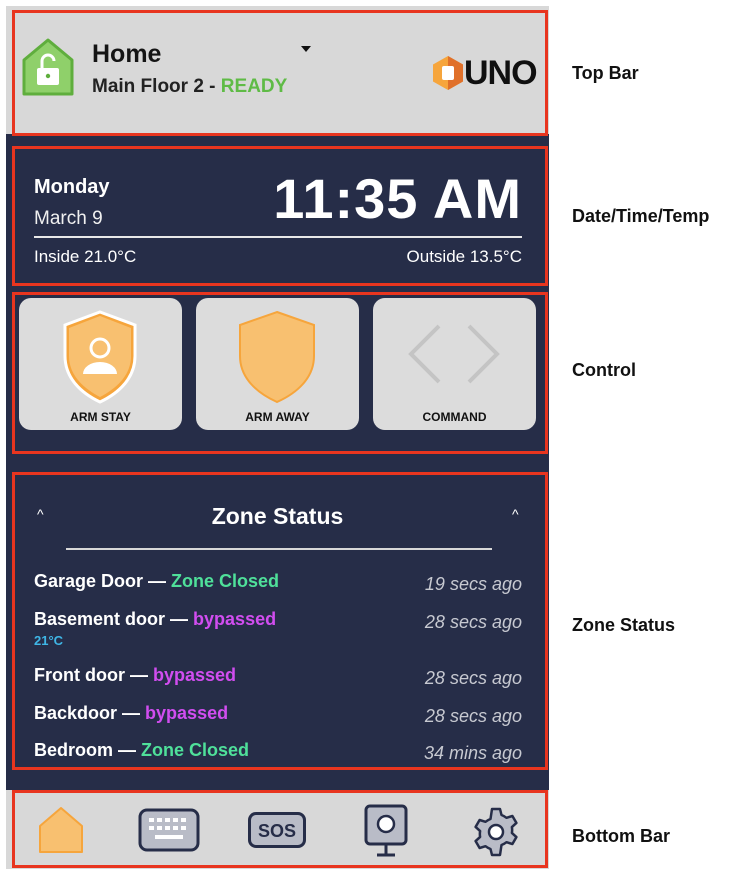 This screenshot has width=746, height=869. I want to click on callout-top-bar: Top Bar, so click(605, 73).